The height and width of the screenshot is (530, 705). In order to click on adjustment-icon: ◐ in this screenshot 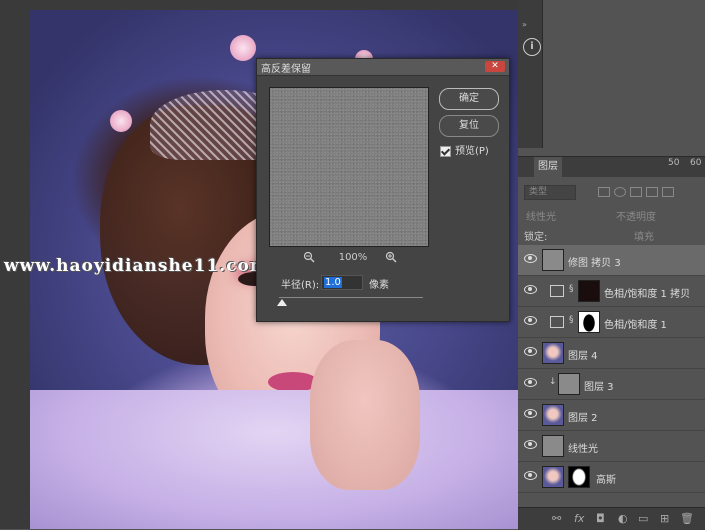, I will do `click(623, 518)`.